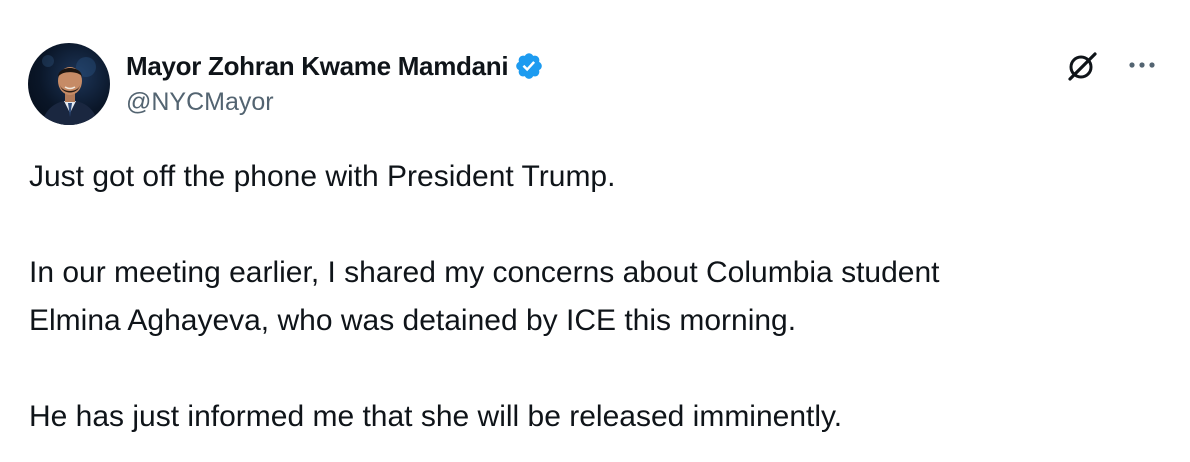 Image resolution: width=1190 pixels, height=462 pixels. I want to click on author-display-name: Mayor Zohran Kwame Mamdani, so click(317, 66).